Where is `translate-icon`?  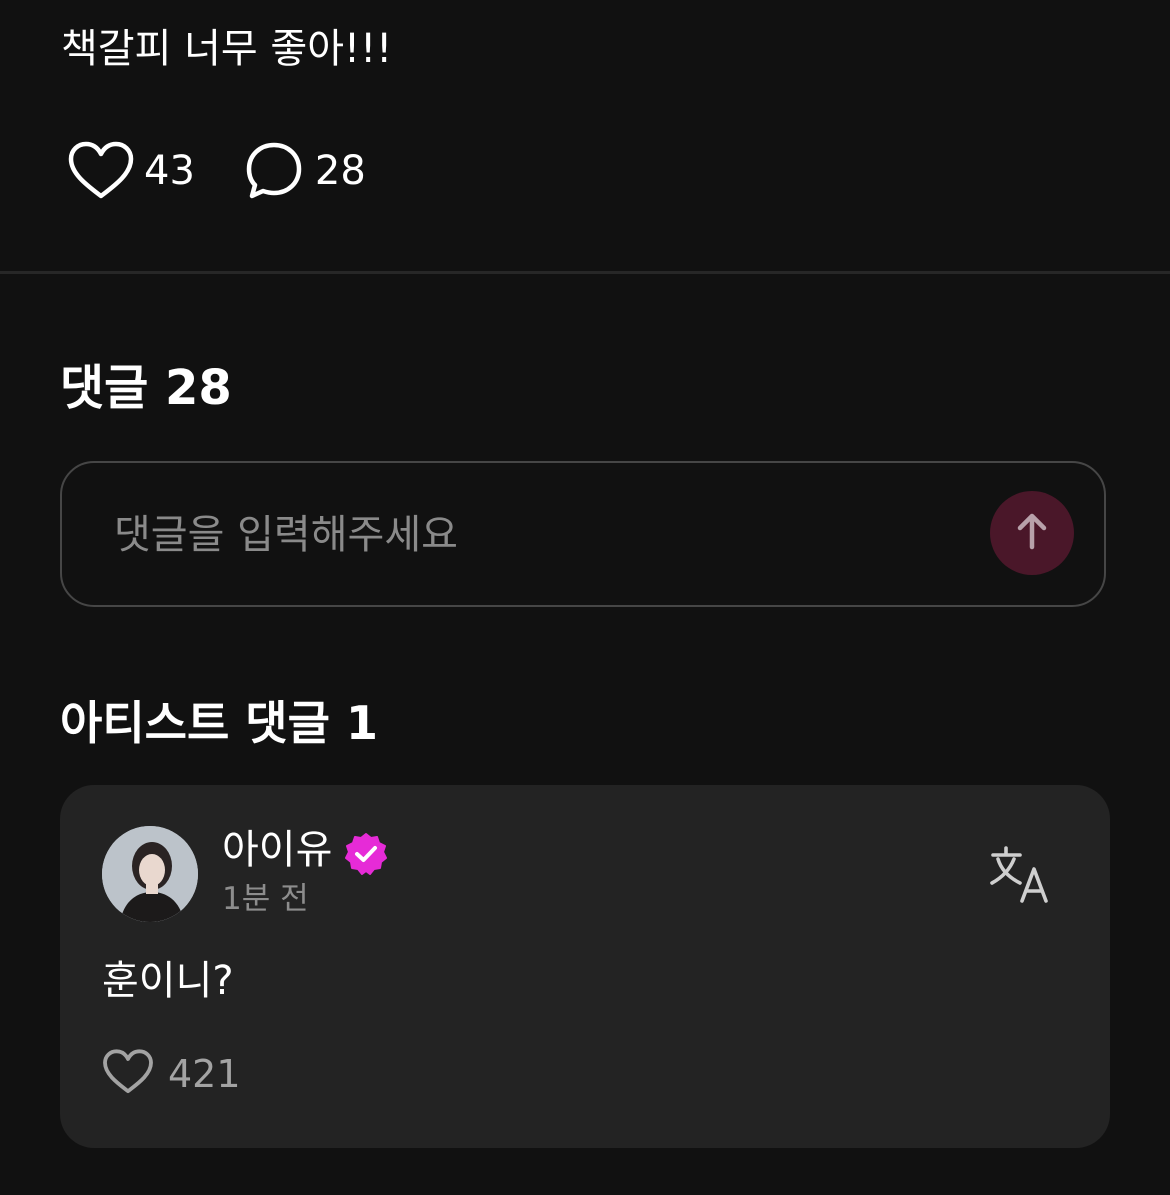
translate-icon is located at coordinates (1020, 877).